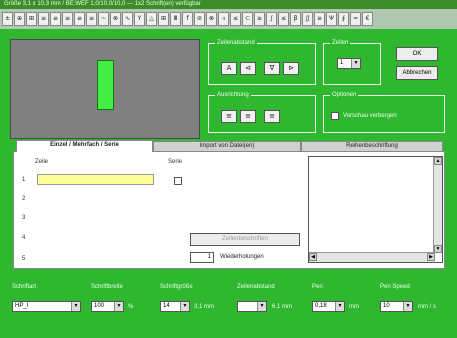  I want to click on row-number: 2, so click(24, 199).